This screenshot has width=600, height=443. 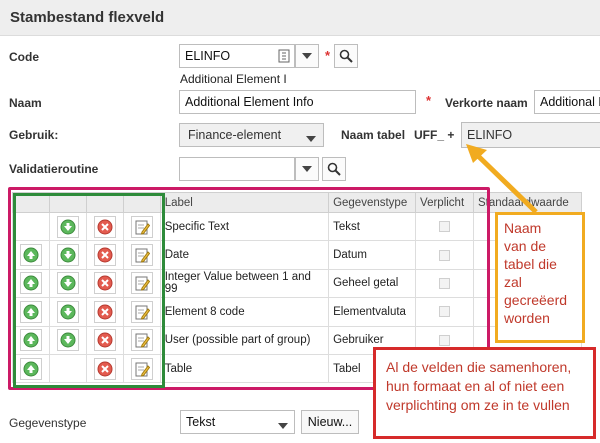 I want to click on row-gegevenstype: Geheel getal, so click(x=372, y=283).